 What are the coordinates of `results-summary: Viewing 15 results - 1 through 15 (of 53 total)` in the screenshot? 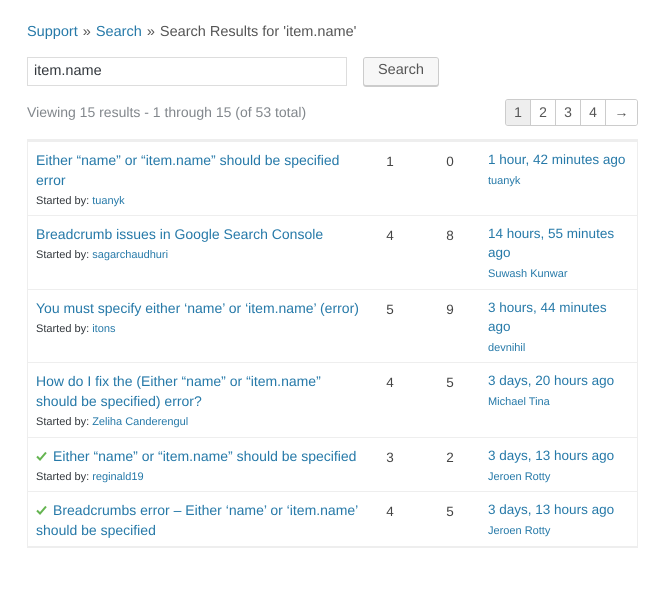 It's located at (166, 112).